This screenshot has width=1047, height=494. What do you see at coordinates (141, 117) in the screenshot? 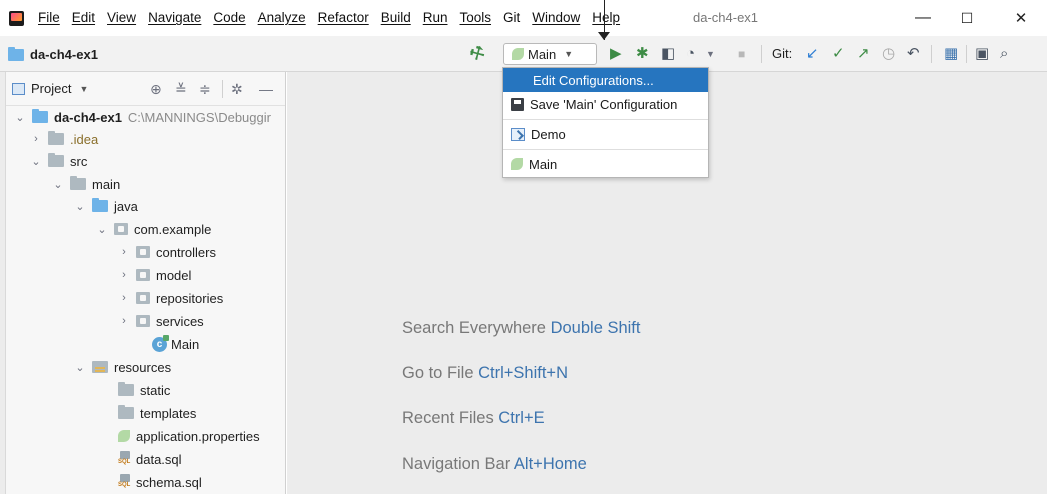
I see `tree-item-root: ⌄ da-ch4-ex1 C:\MANNINGS\Debuggir` at bounding box center [141, 117].